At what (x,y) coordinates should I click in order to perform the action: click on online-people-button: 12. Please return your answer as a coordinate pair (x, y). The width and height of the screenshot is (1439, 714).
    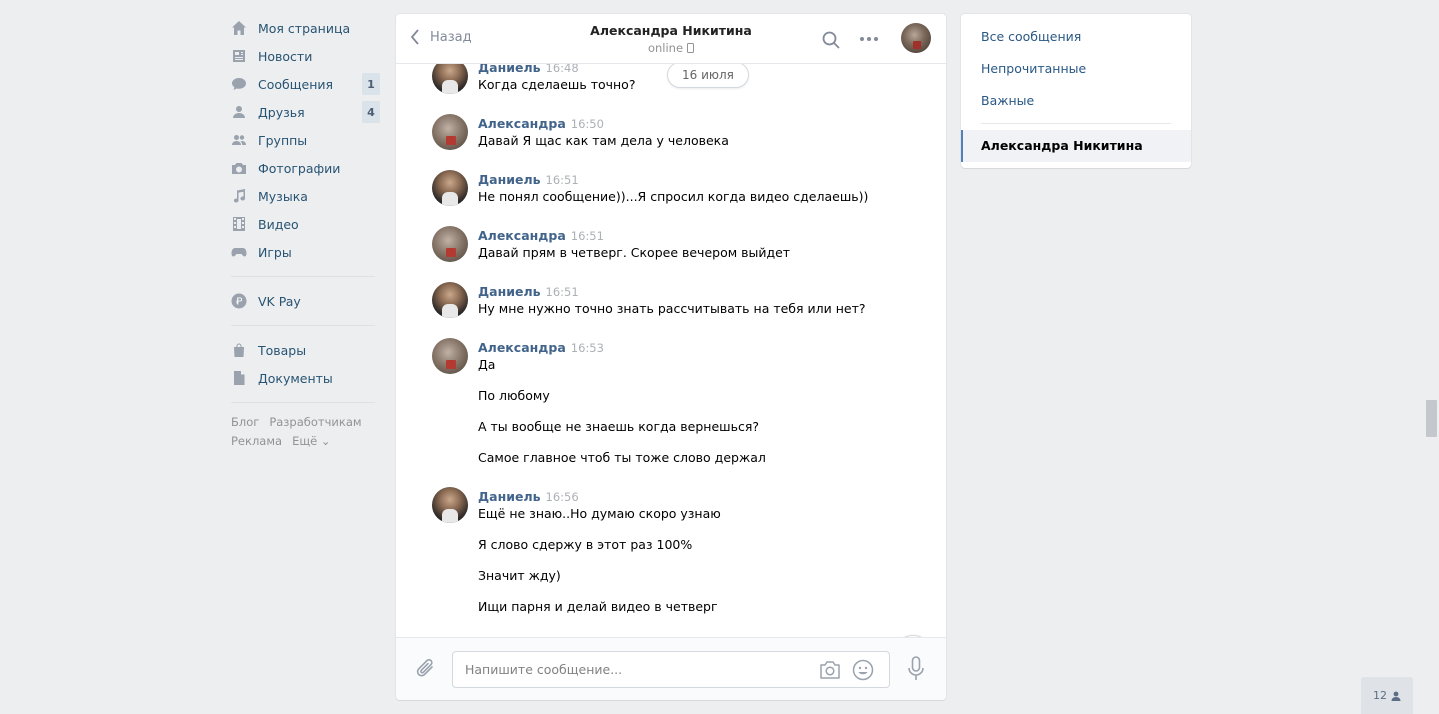
    Looking at the image, I should click on (1387, 695).